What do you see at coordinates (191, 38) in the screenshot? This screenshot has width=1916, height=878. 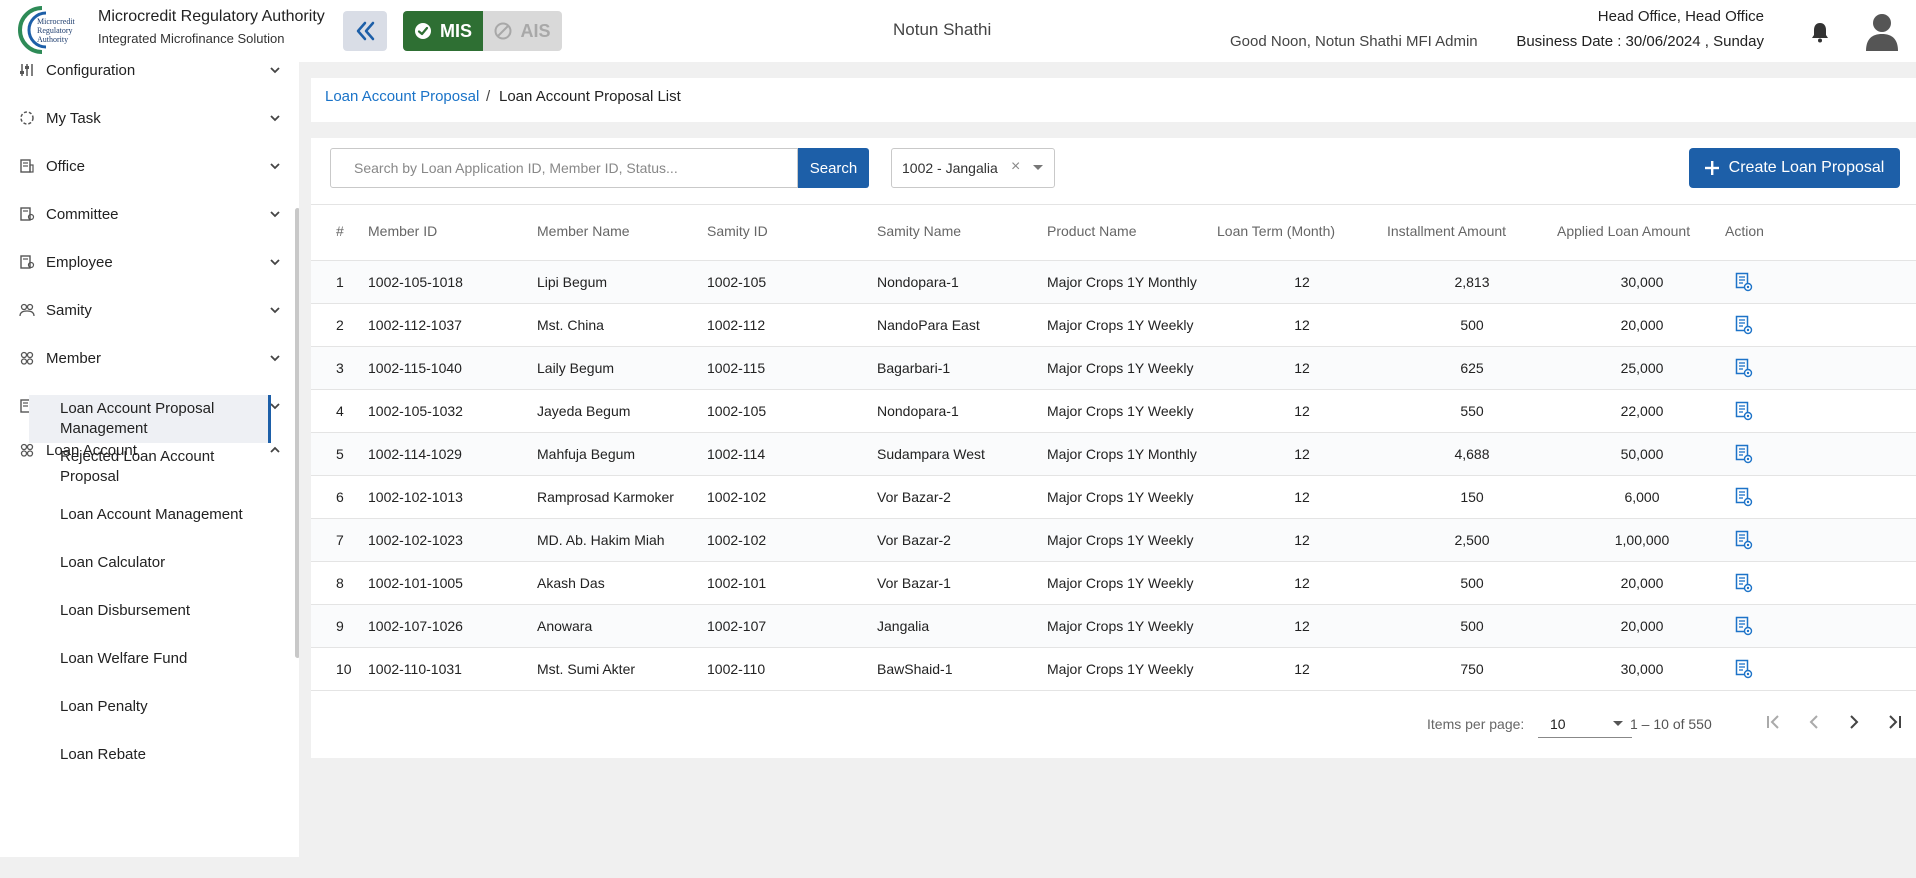 I see `org-subtitle: Integrated Microfinance Solution` at bounding box center [191, 38].